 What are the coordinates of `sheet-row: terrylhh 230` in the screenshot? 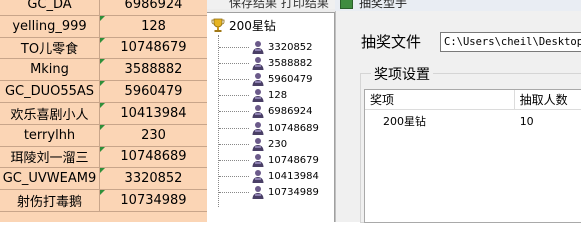 It's located at (103, 135).